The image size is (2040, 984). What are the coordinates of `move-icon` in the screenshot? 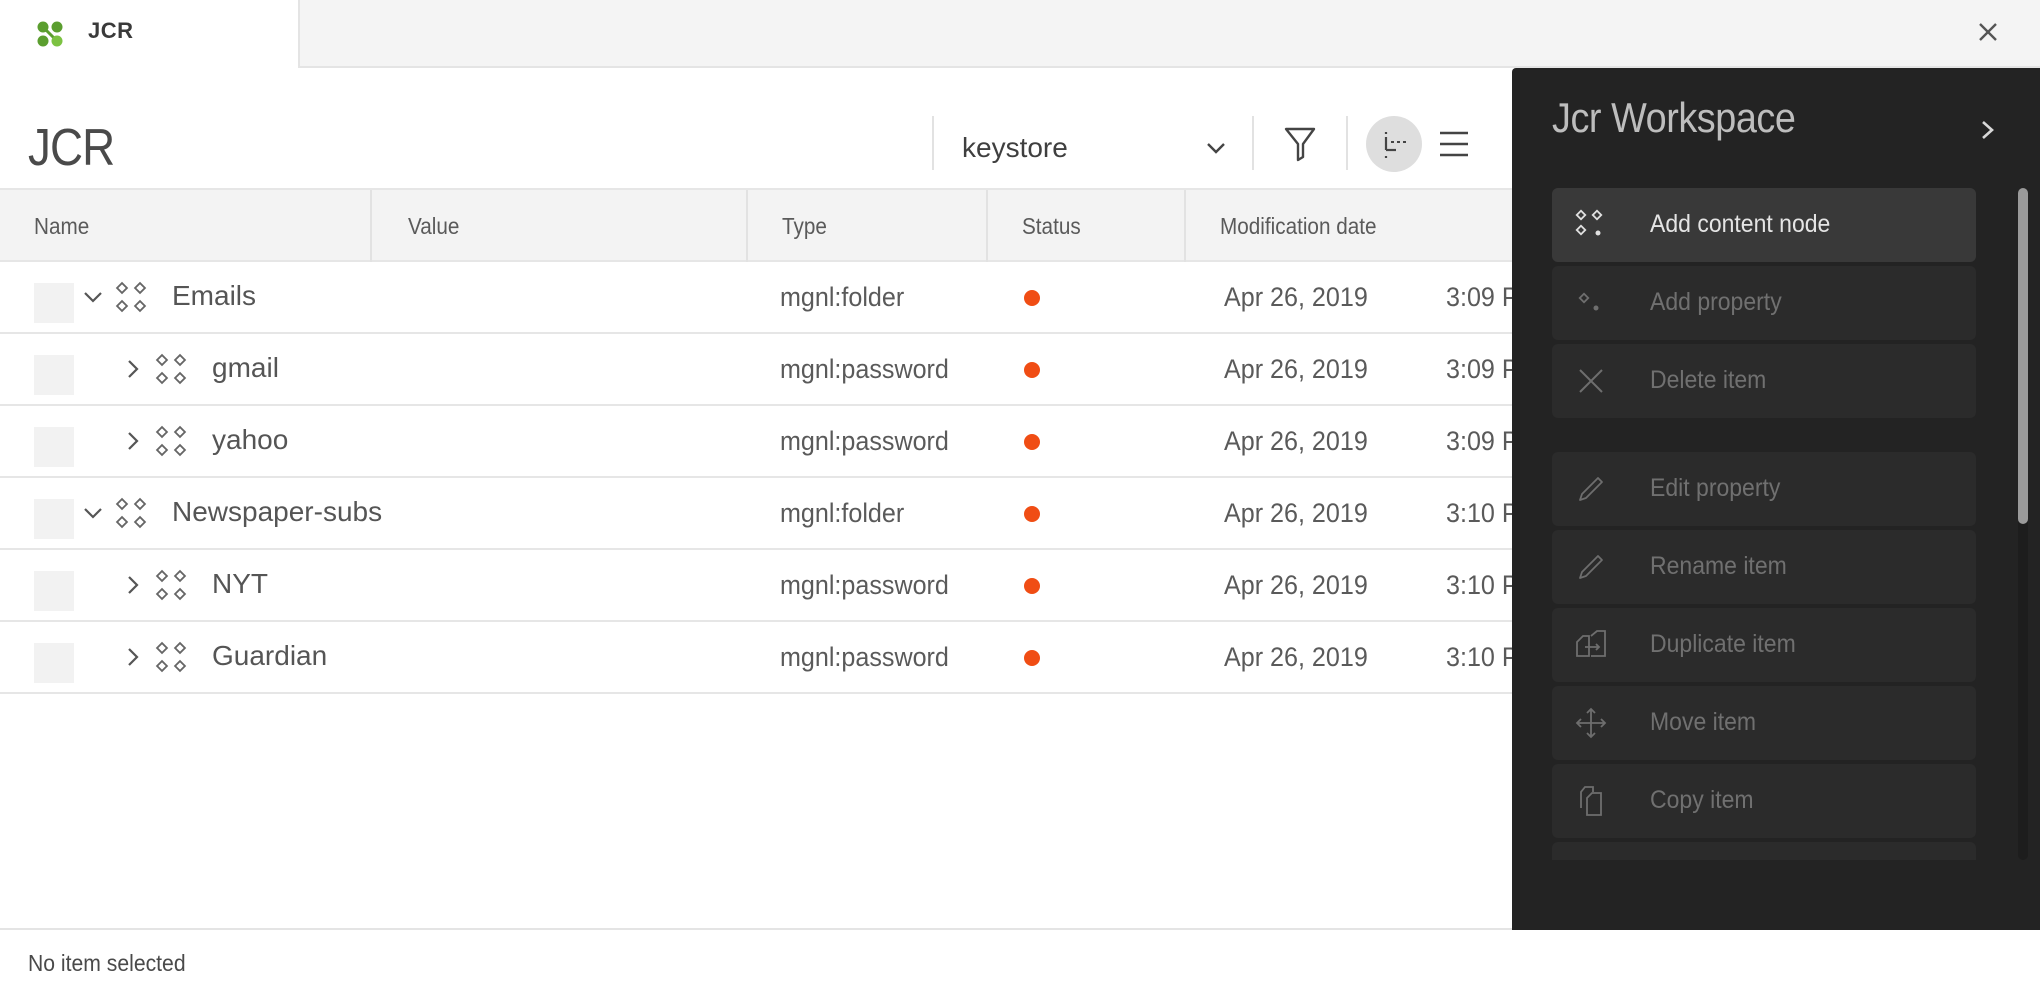 It's located at (1591, 723).